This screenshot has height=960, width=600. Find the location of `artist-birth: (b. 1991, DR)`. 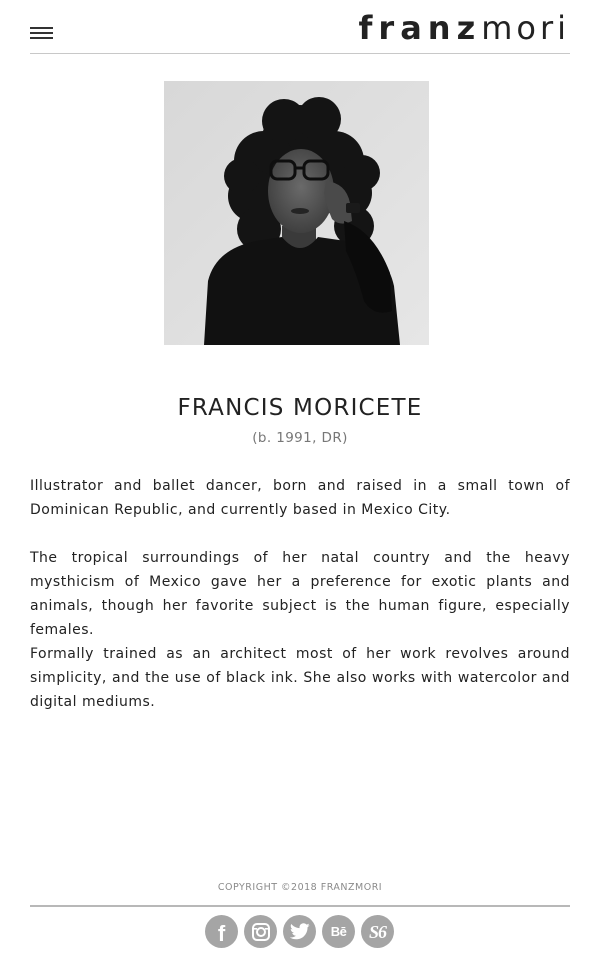

artist-birth: (b. 1991, DR) is located at coordinates (300, 438).